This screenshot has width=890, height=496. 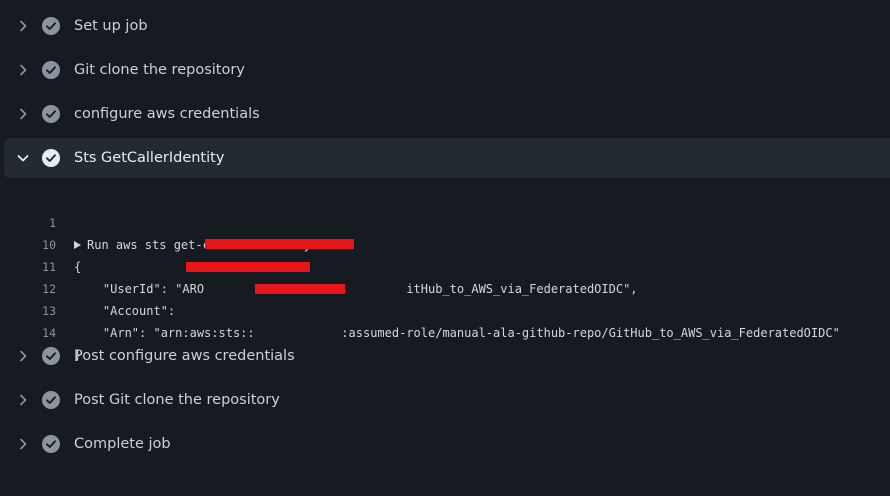 What do you see at coordinates (445, 243) in the screenshot?
I see `log-line: 10 {` at bounding box center [445, 243].